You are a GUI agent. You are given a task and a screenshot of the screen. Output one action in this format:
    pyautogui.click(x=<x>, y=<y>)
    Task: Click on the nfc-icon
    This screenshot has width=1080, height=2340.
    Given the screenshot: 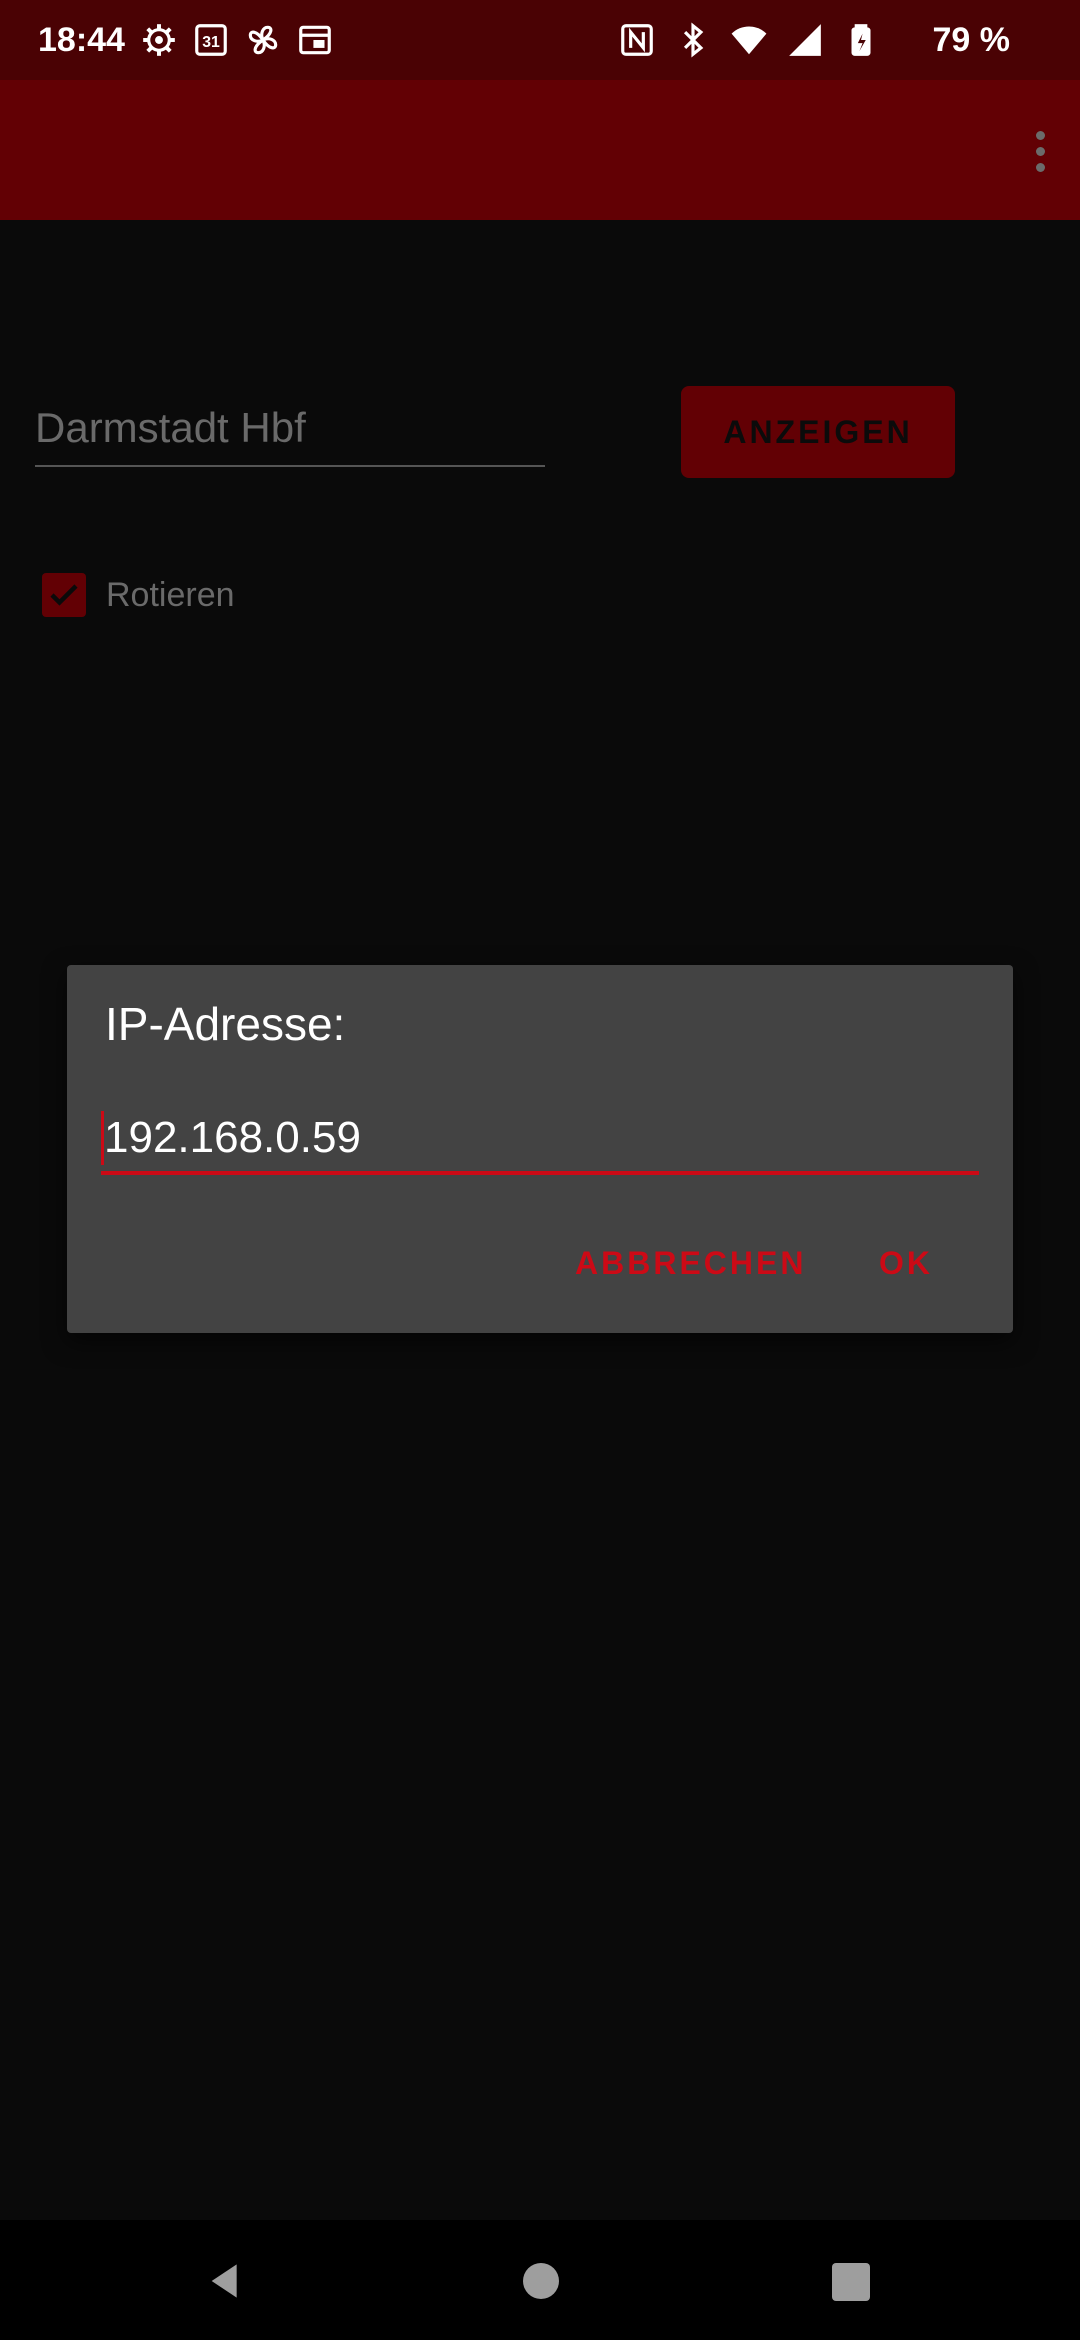 What is the action you would take?
    pyautogui.click(x=637, y=40)
    